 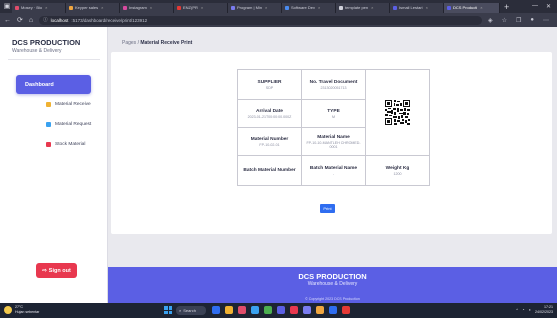 I want to click on sidebar-item-material-request: Material Request, so click(x=68, y=124).